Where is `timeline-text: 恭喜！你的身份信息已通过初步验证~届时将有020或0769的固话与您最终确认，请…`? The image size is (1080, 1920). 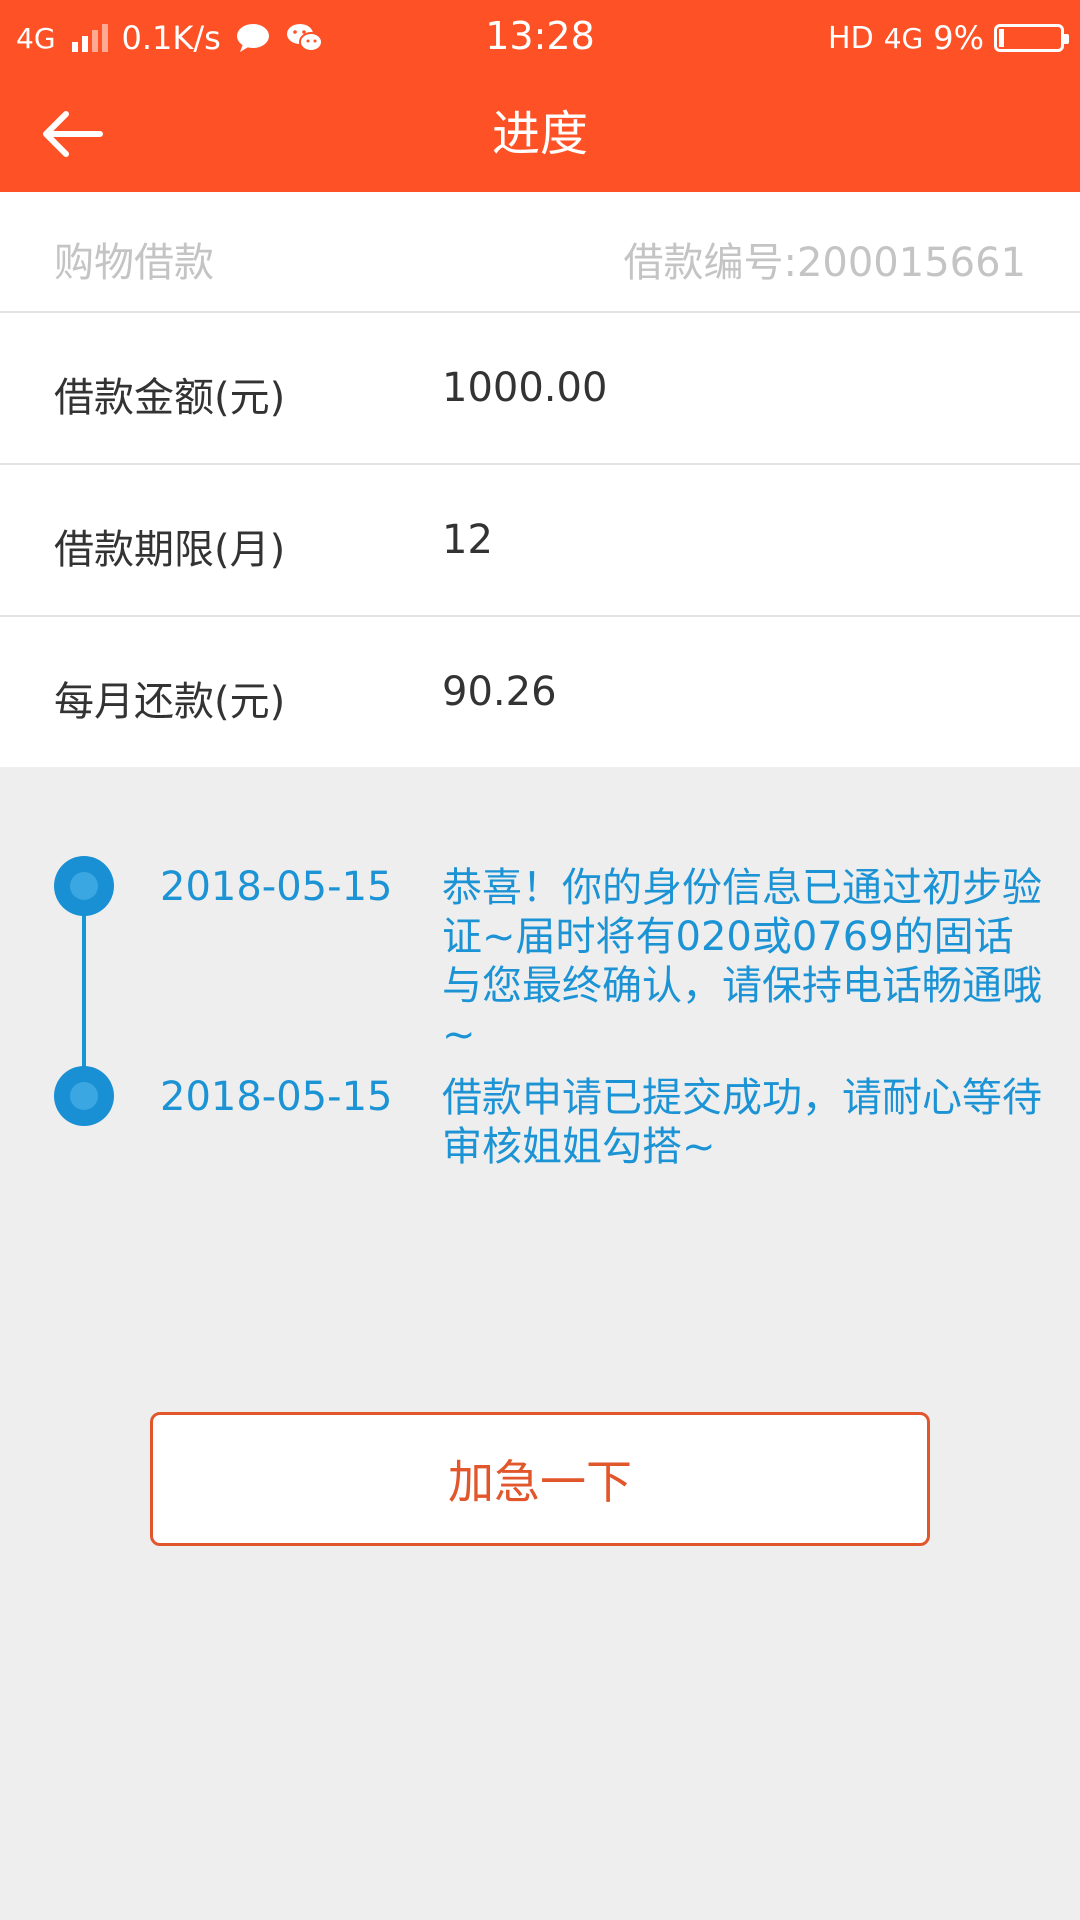
timeline-text: 恭喜！你的身份信息已通过初步验证~届时将有020或0769的固话与您最终确认，请… is located at coordinates (742, 961).